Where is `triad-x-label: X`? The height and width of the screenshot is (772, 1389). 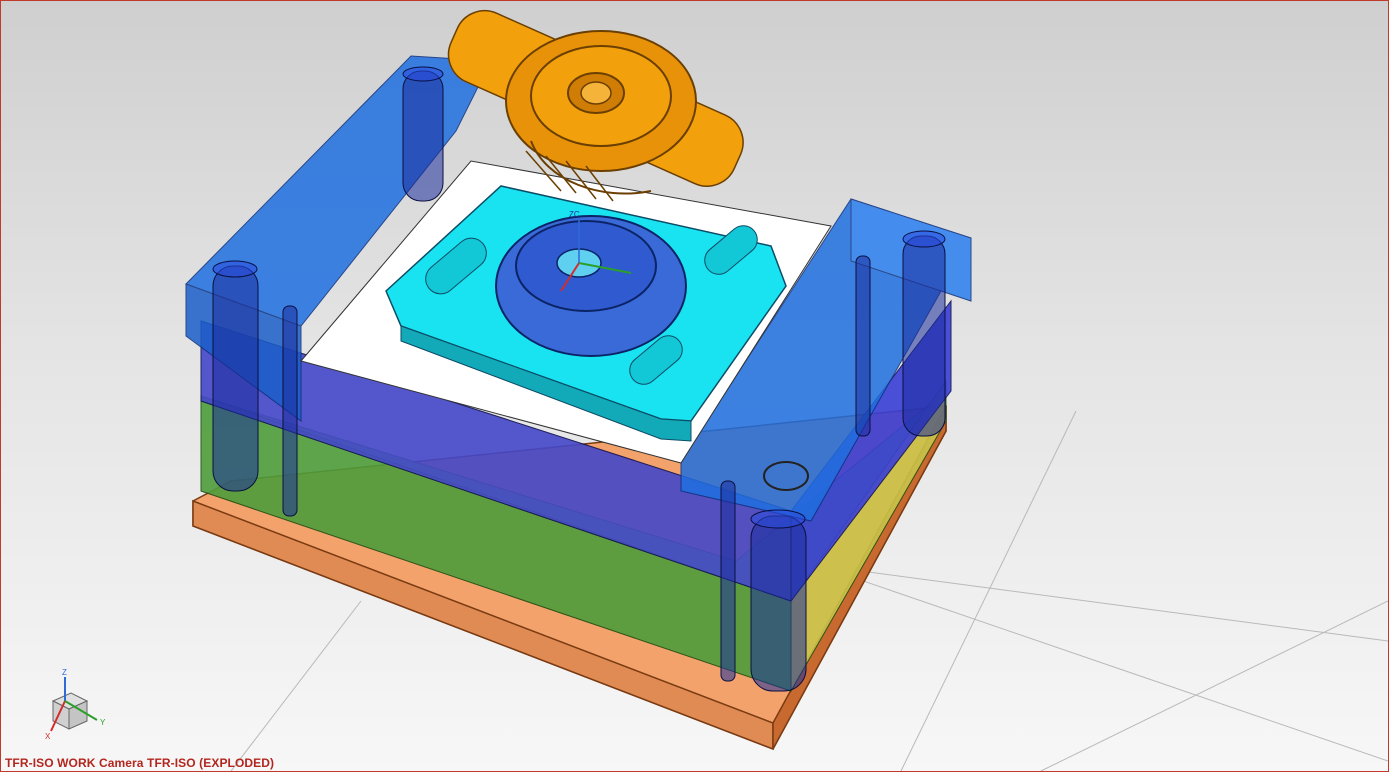 triad-x-label: X is located at coordinates (48, 736).